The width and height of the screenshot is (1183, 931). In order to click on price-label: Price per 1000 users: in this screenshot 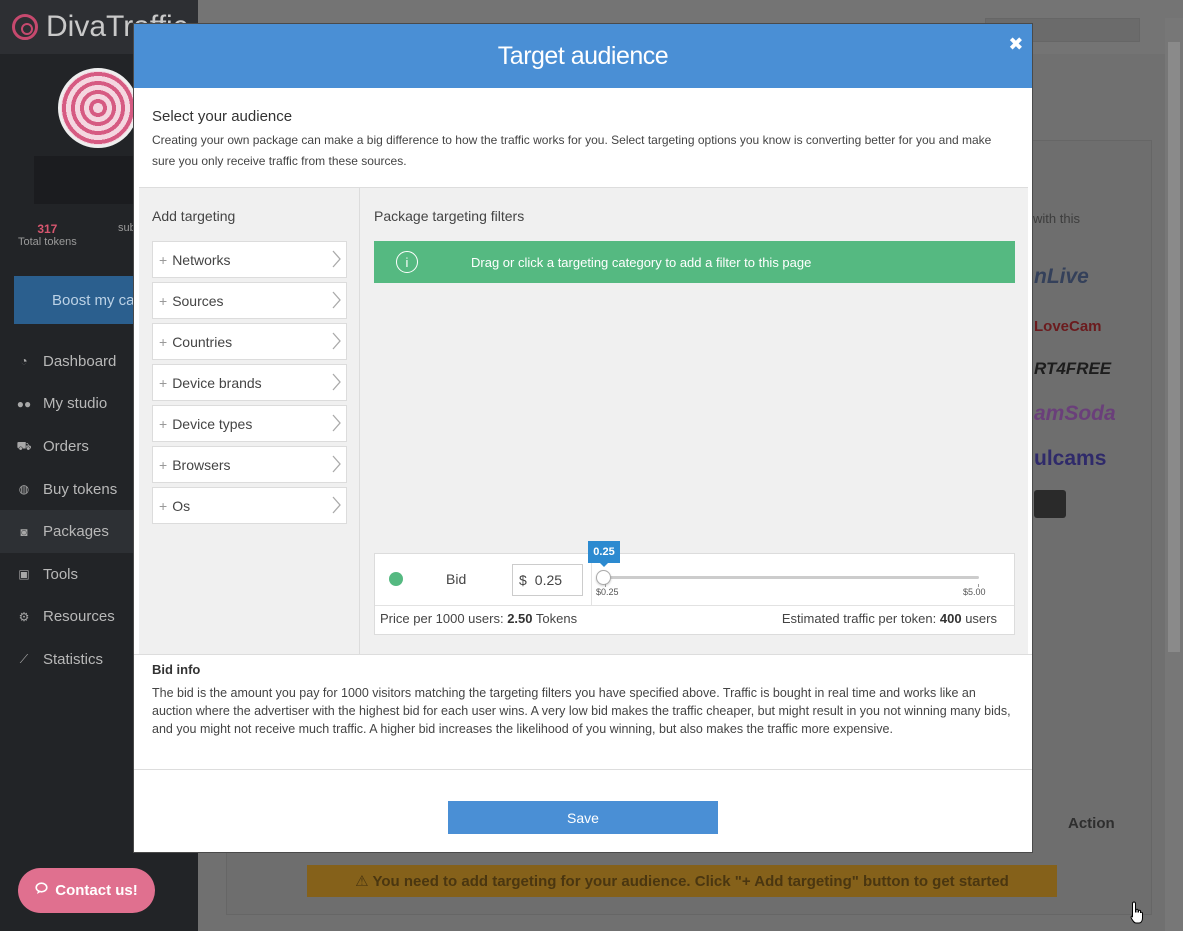, I will do `click(442, 618)`.